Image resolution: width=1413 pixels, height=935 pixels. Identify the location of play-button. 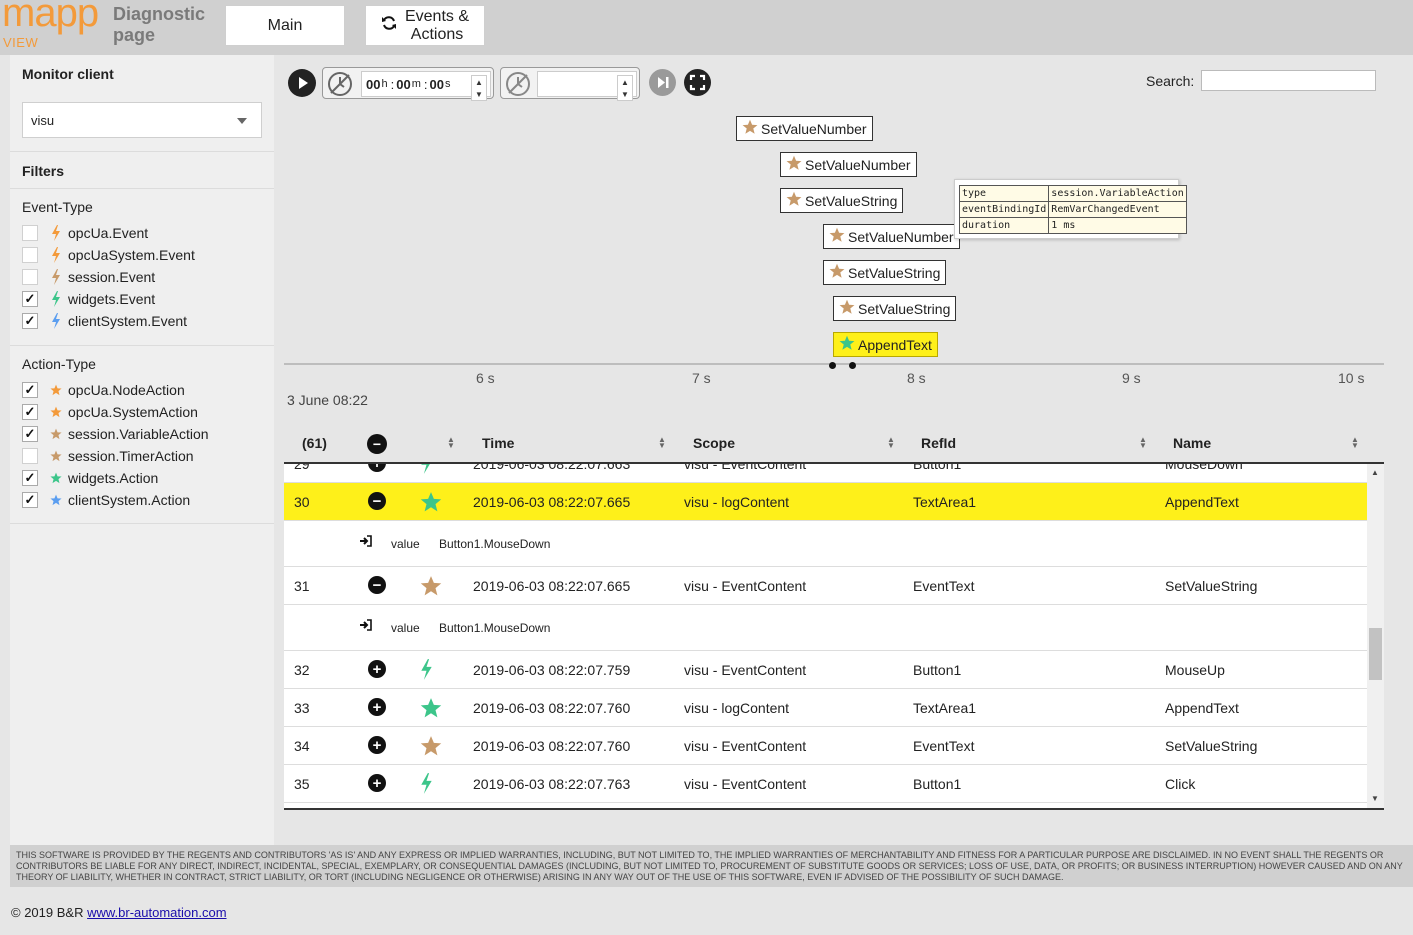
(302, 83).